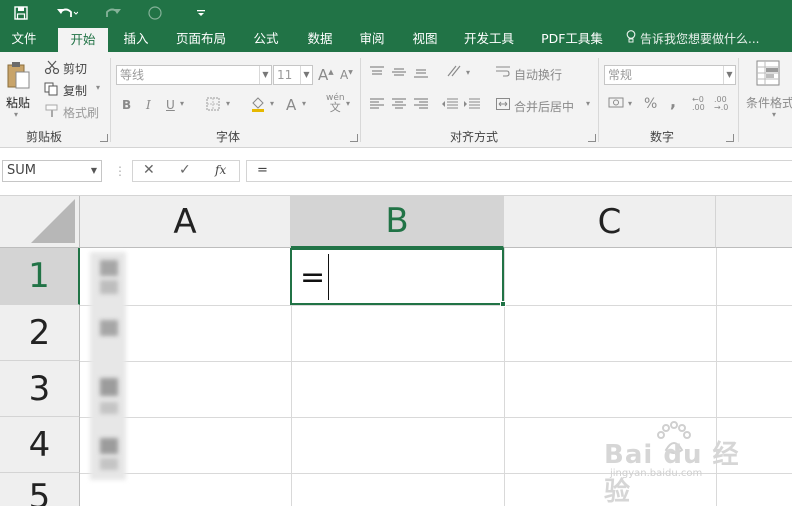 This screenshot has height=506, width=792. What do you see at coordinates (348, 103) in the screenshot?
I see `phonetic-dropdown-icon: ▾` at bounding box center [348, 103].